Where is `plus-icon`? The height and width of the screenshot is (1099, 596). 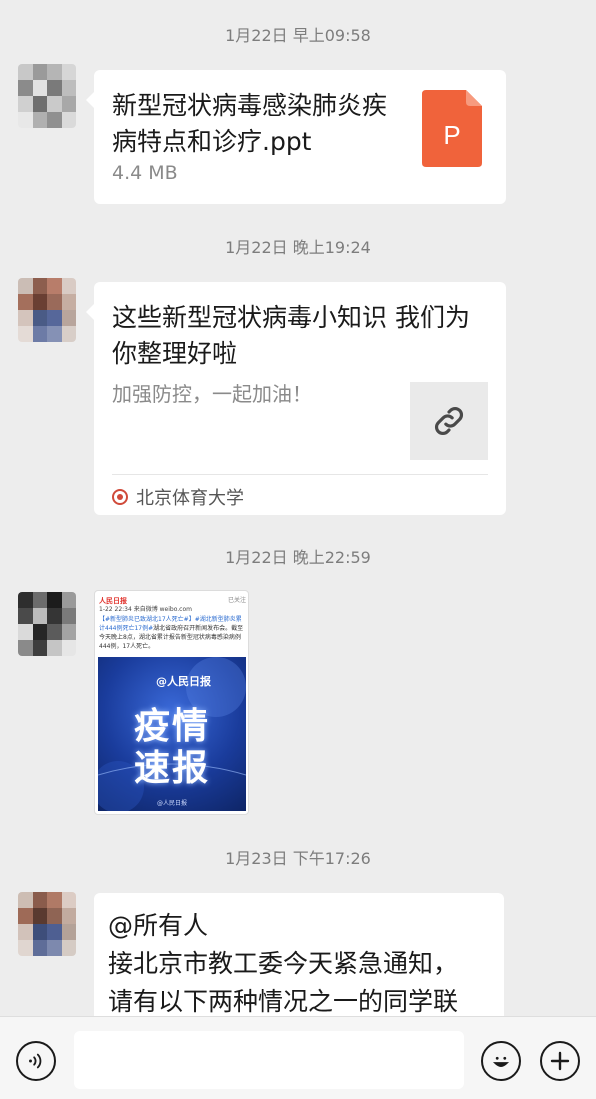
plus-icon is located at coordinates (560, 1061).